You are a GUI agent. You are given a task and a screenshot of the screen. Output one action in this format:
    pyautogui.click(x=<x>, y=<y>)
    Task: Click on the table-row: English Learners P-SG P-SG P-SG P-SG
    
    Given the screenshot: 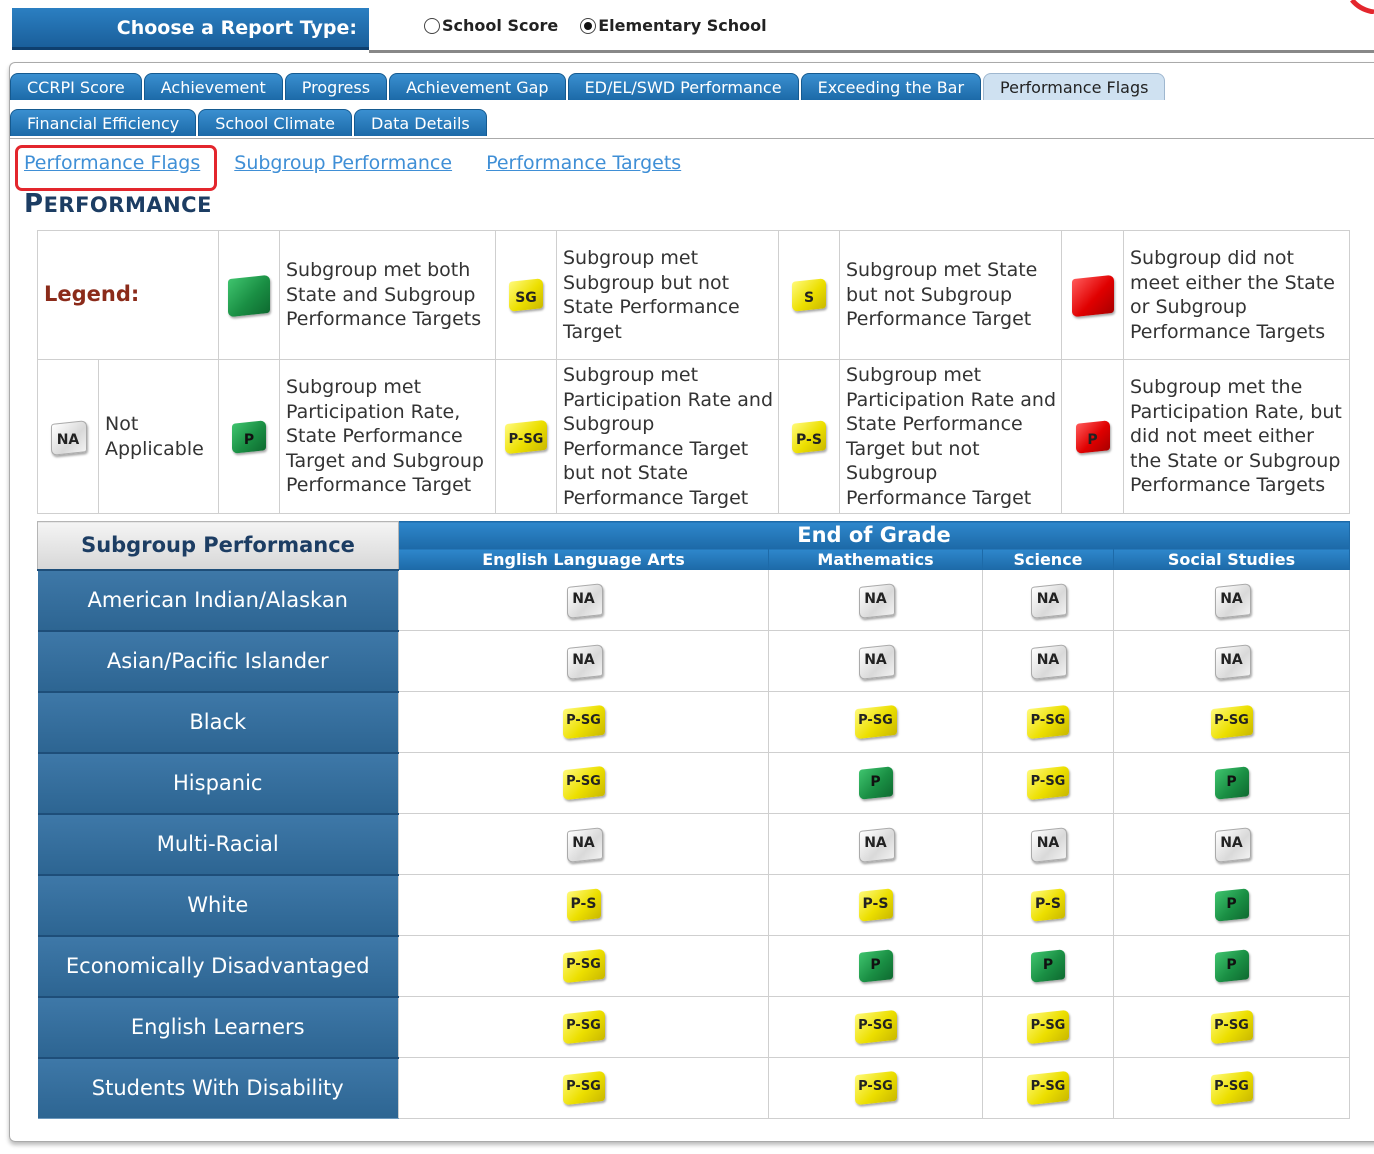 What is the action you would take?
    pyautogui.click(x=693, y=1026)
    